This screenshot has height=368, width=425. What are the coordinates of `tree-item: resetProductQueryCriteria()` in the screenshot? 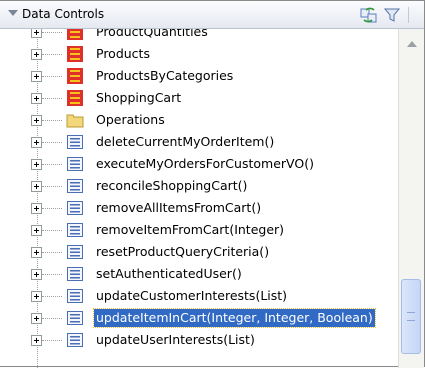 It's located at (199, 253).